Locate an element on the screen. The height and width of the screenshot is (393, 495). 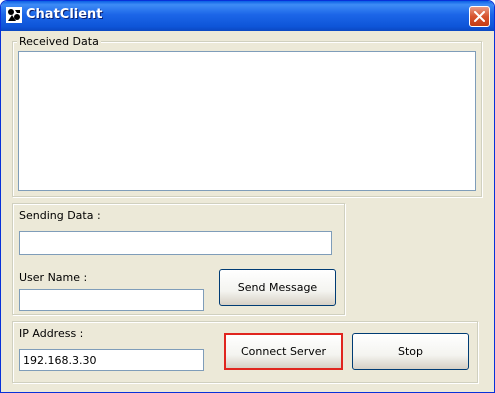
user-name-input is located at coordinates (111, 300).